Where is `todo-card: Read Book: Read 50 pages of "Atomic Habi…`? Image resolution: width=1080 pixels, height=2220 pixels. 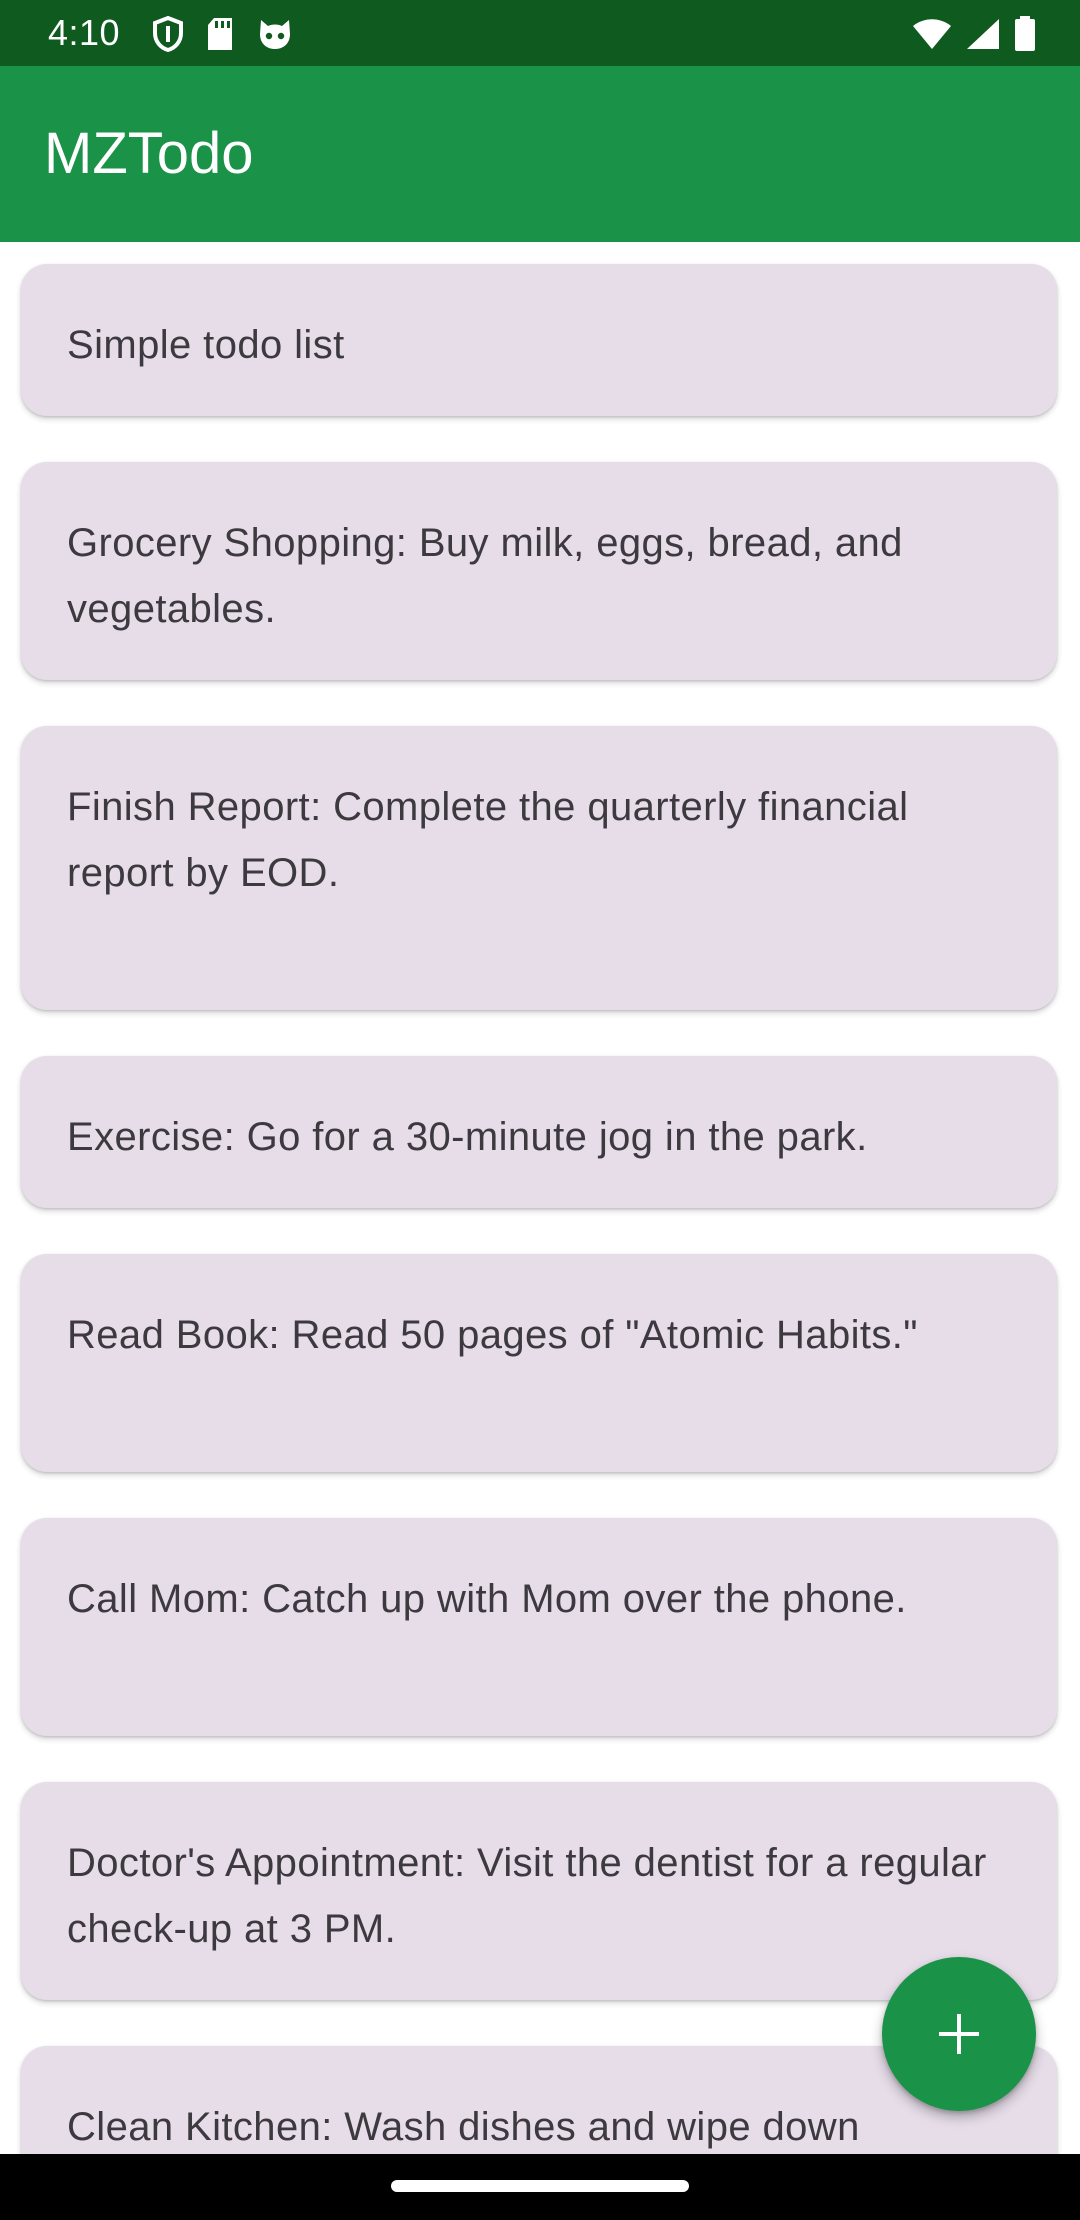 todo-card: Read Book: Read 50 pages of "Atomic Habi… is located at coordinates (539, 1363).